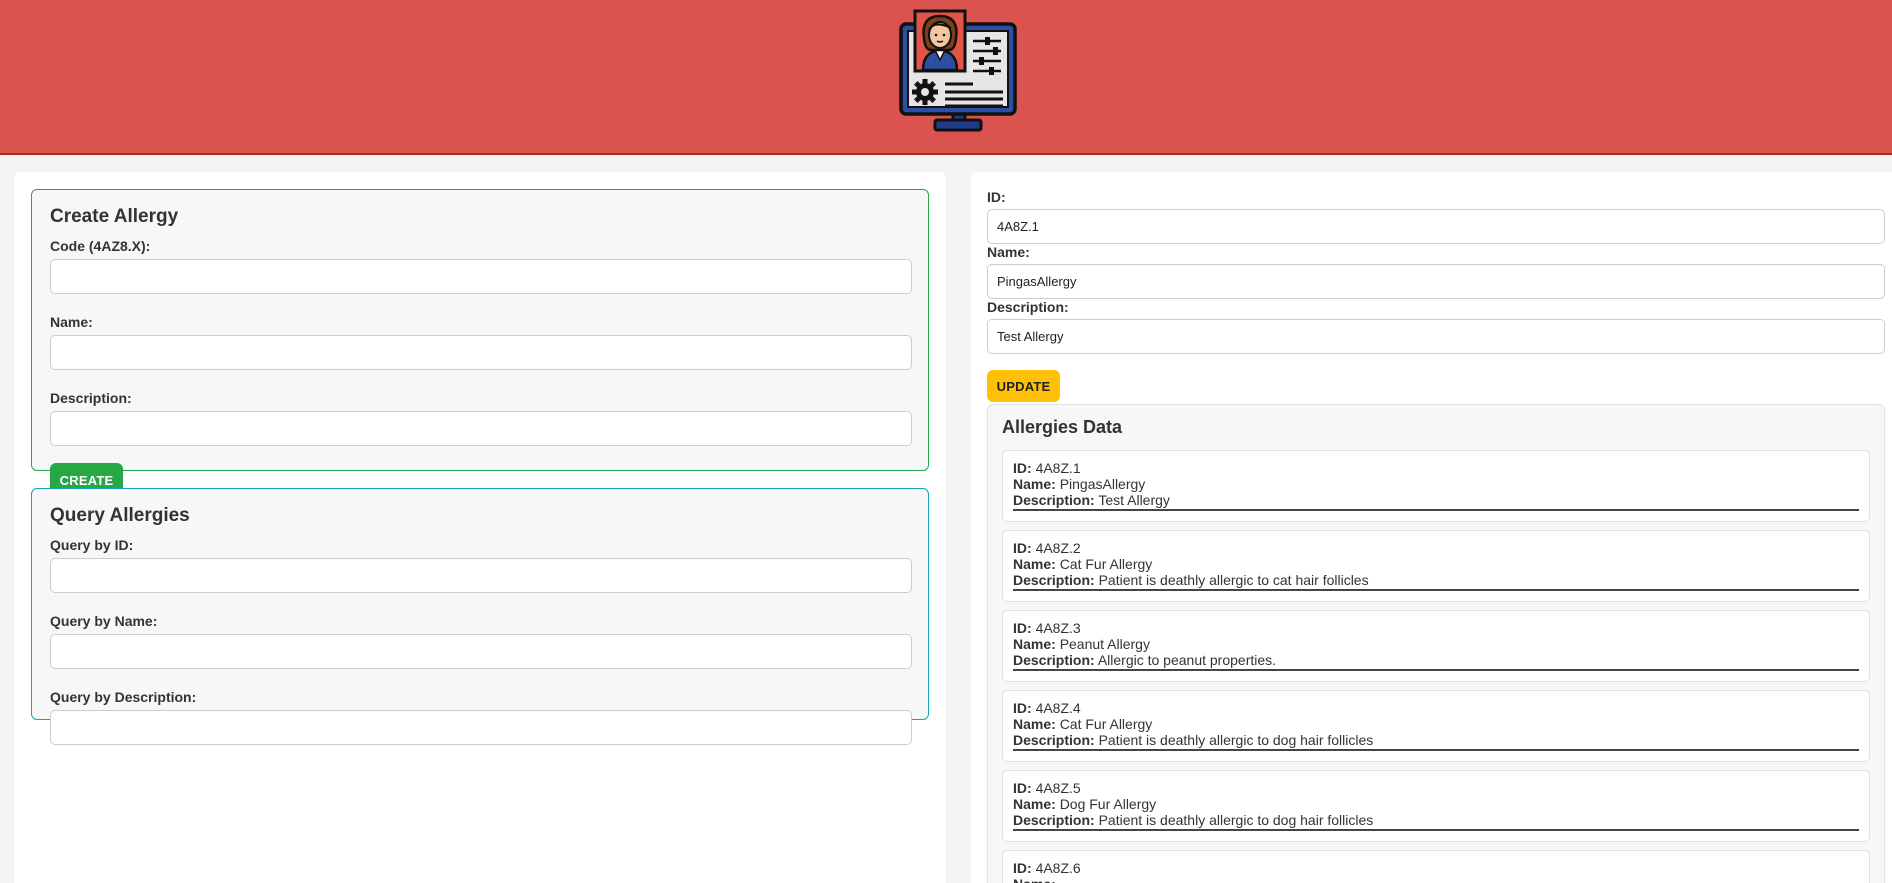 This screenshot has width=1892, height=883. What do you see at coordinates (1134, 500) in the screenshot?
I see `record-description-value: Test Allergy` at bounding box center [1134, 500].